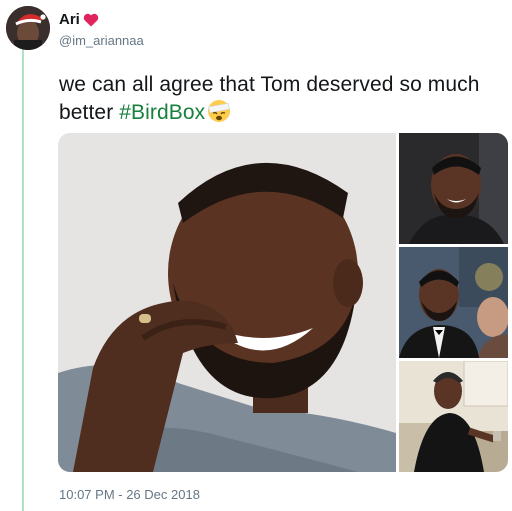  Describe the element at coordinates (23, 278) in the screenshot. I see `thread-line` at that location.